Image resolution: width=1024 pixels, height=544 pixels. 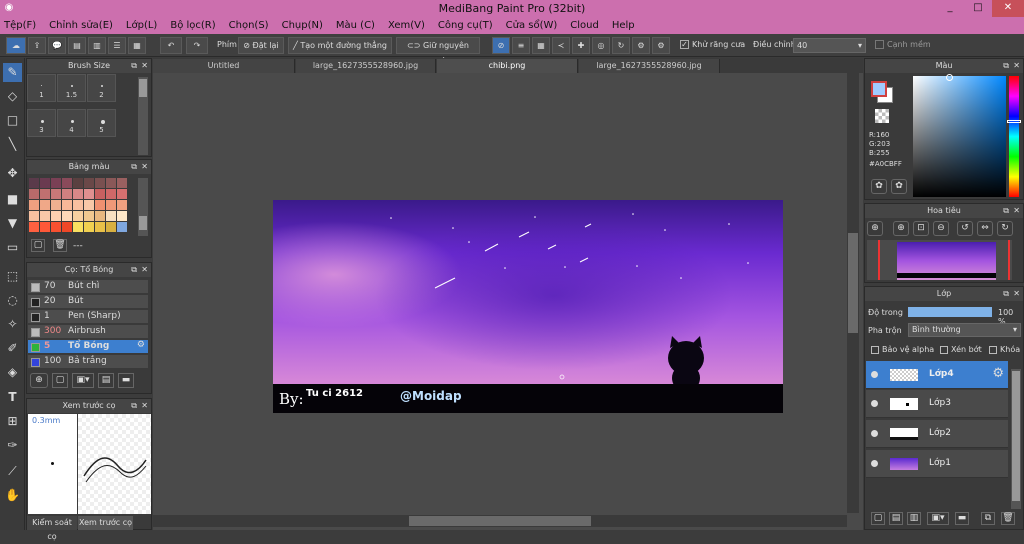 I want to click on brush-menu-icon: ▣▾, so click(x=83, y=380).